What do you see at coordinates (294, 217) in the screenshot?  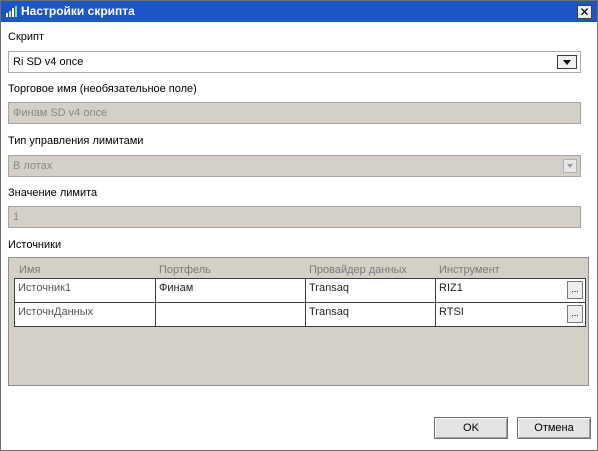 I see `limit-value-field: 1` at bounding box center [294, 217].